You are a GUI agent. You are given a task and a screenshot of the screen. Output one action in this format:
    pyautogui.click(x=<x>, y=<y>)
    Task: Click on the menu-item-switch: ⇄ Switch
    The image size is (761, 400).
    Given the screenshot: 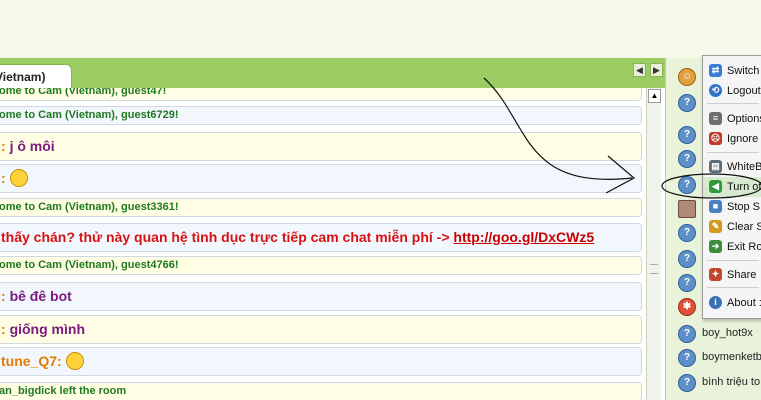 What is the action you would take?
    pyautogui.click(x=732, y=71)
    